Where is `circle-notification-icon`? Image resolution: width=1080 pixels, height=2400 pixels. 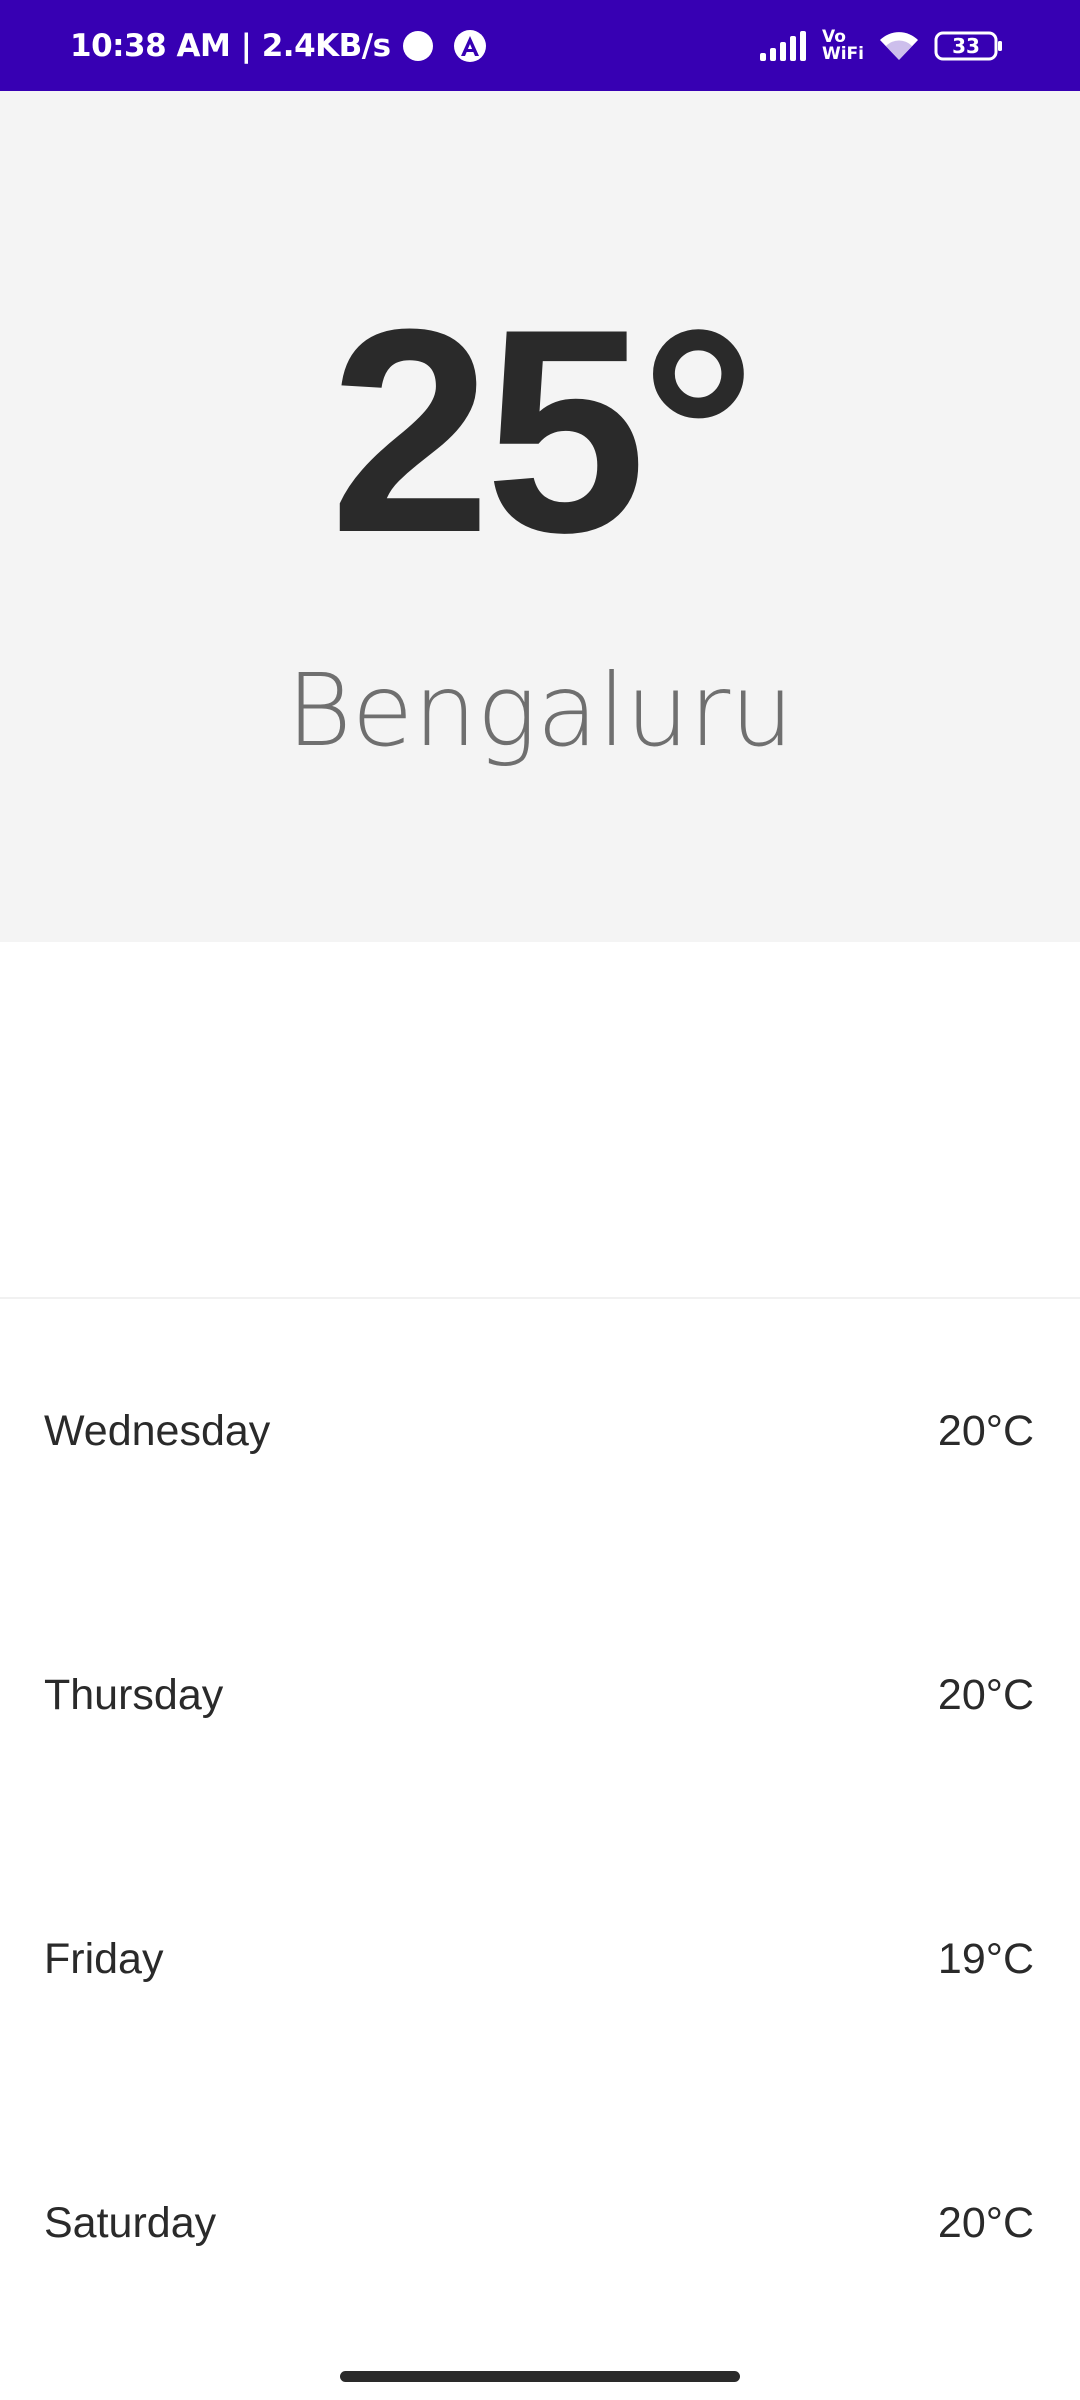
circle-notification-icon is located at coordinates (417, 45).